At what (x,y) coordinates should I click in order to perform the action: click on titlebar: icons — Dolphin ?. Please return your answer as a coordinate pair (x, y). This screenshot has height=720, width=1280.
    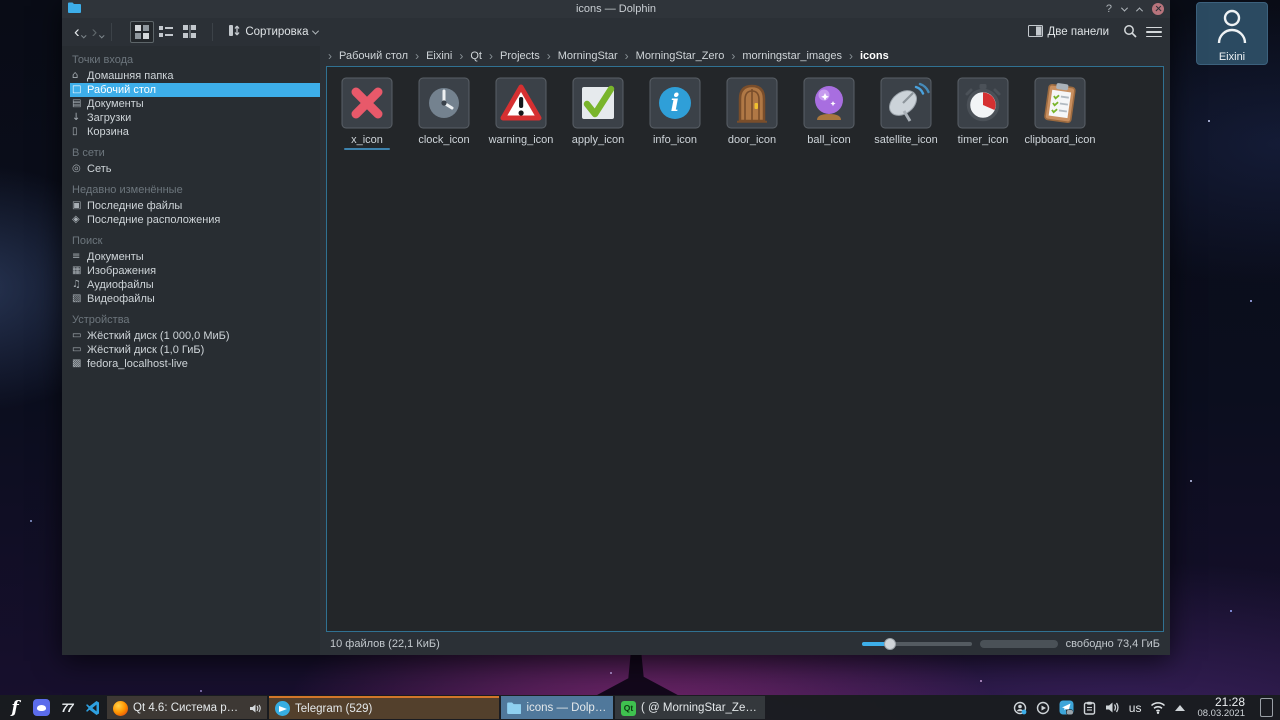
    Looking at the image, I should click on (616, 9).